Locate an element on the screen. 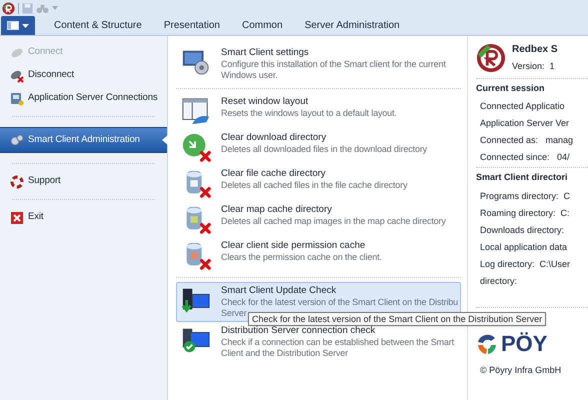 This screenshot has width=588, height=400. action-description: Server is located at coordinates (234, 313).